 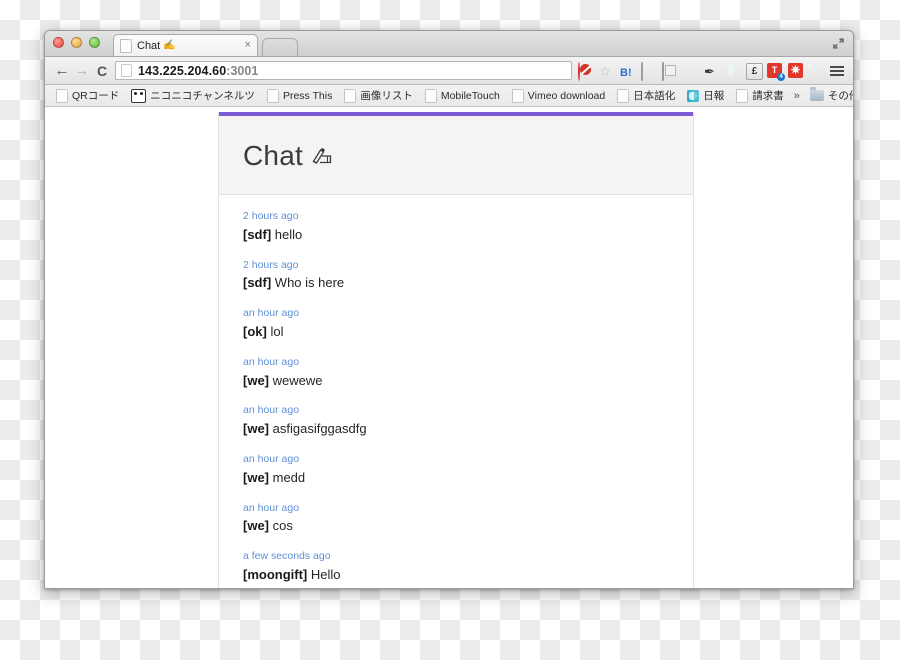 What do you see at coordinates (586, 71) in the screenshot?
I see `adblock-icon` at bounding box center [586, 71].